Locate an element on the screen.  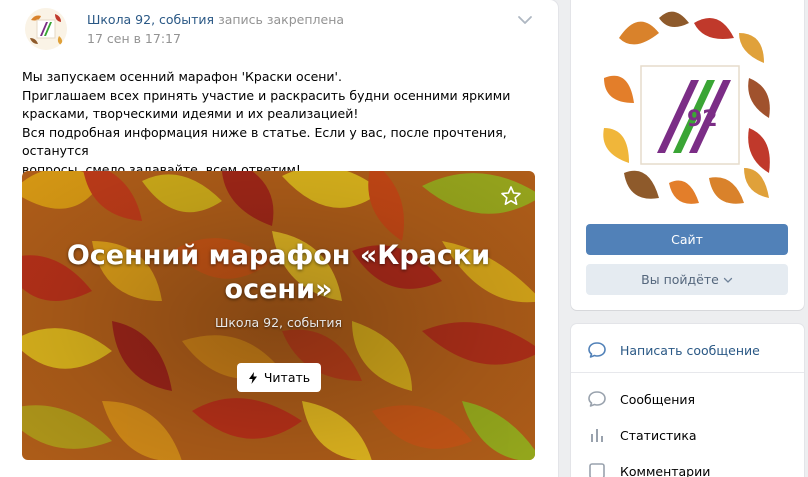
messages-item: Сообщения is located at coordinates (687, 399).